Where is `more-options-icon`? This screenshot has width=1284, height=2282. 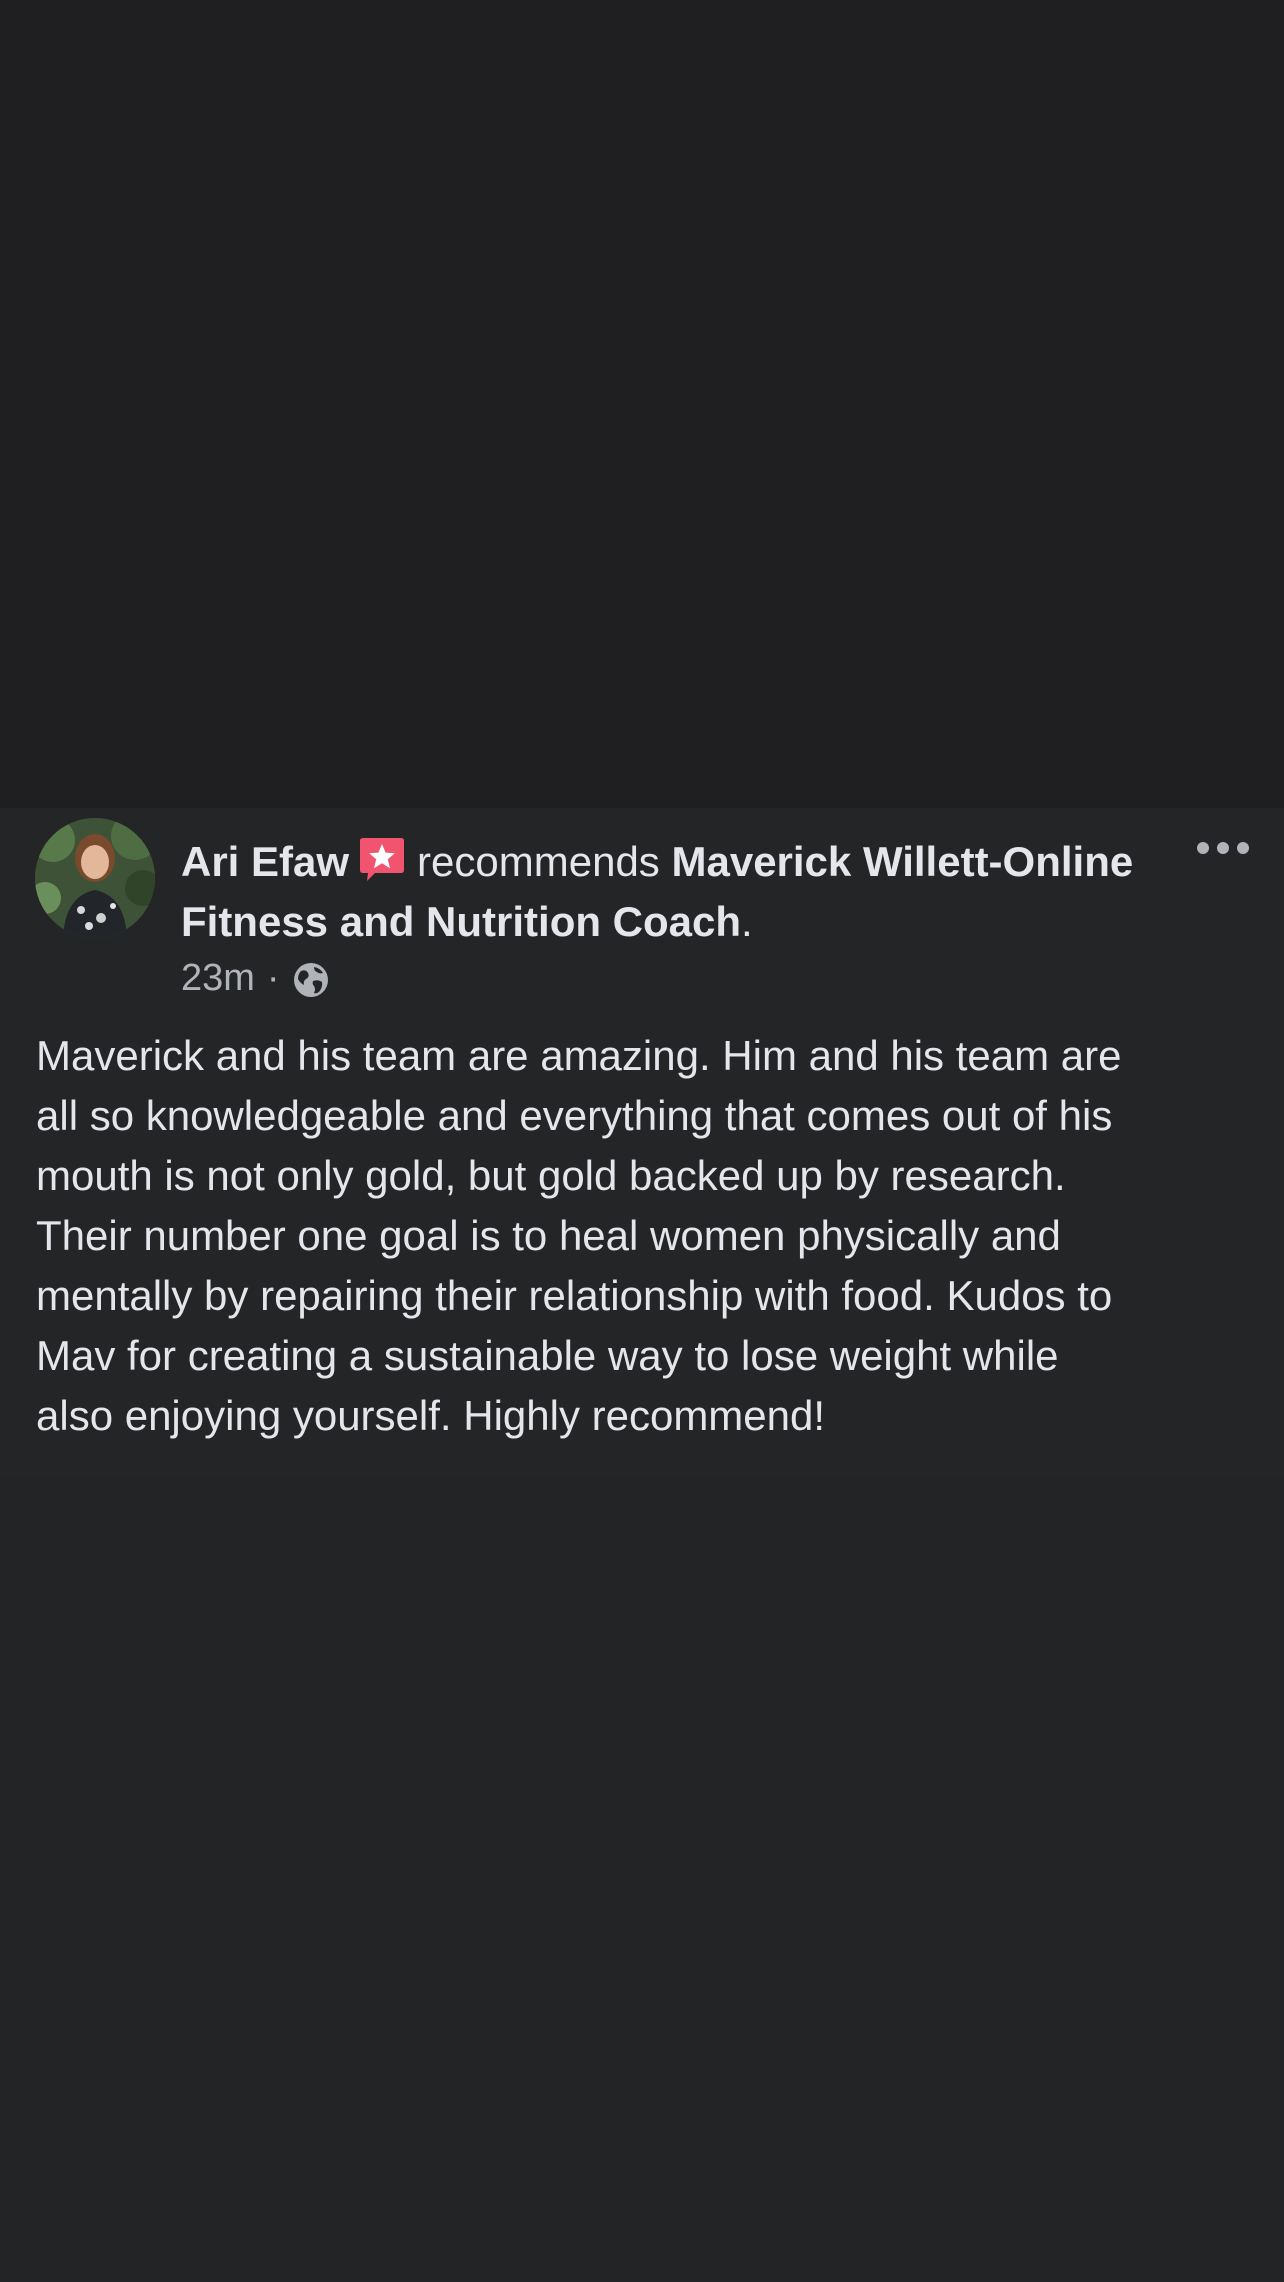 more-options-icon is located at coordinates (1223, 848).